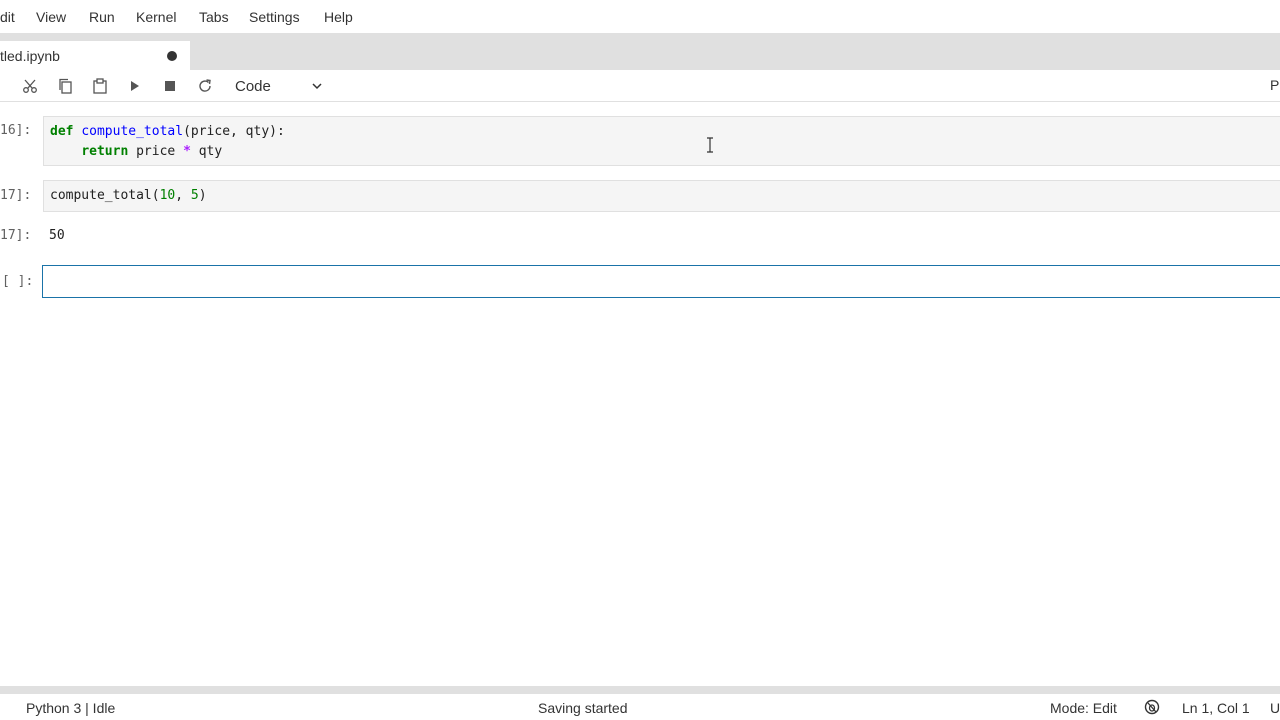 The image size is (1280, 720). I want to click on run-button, so click(135, 86).